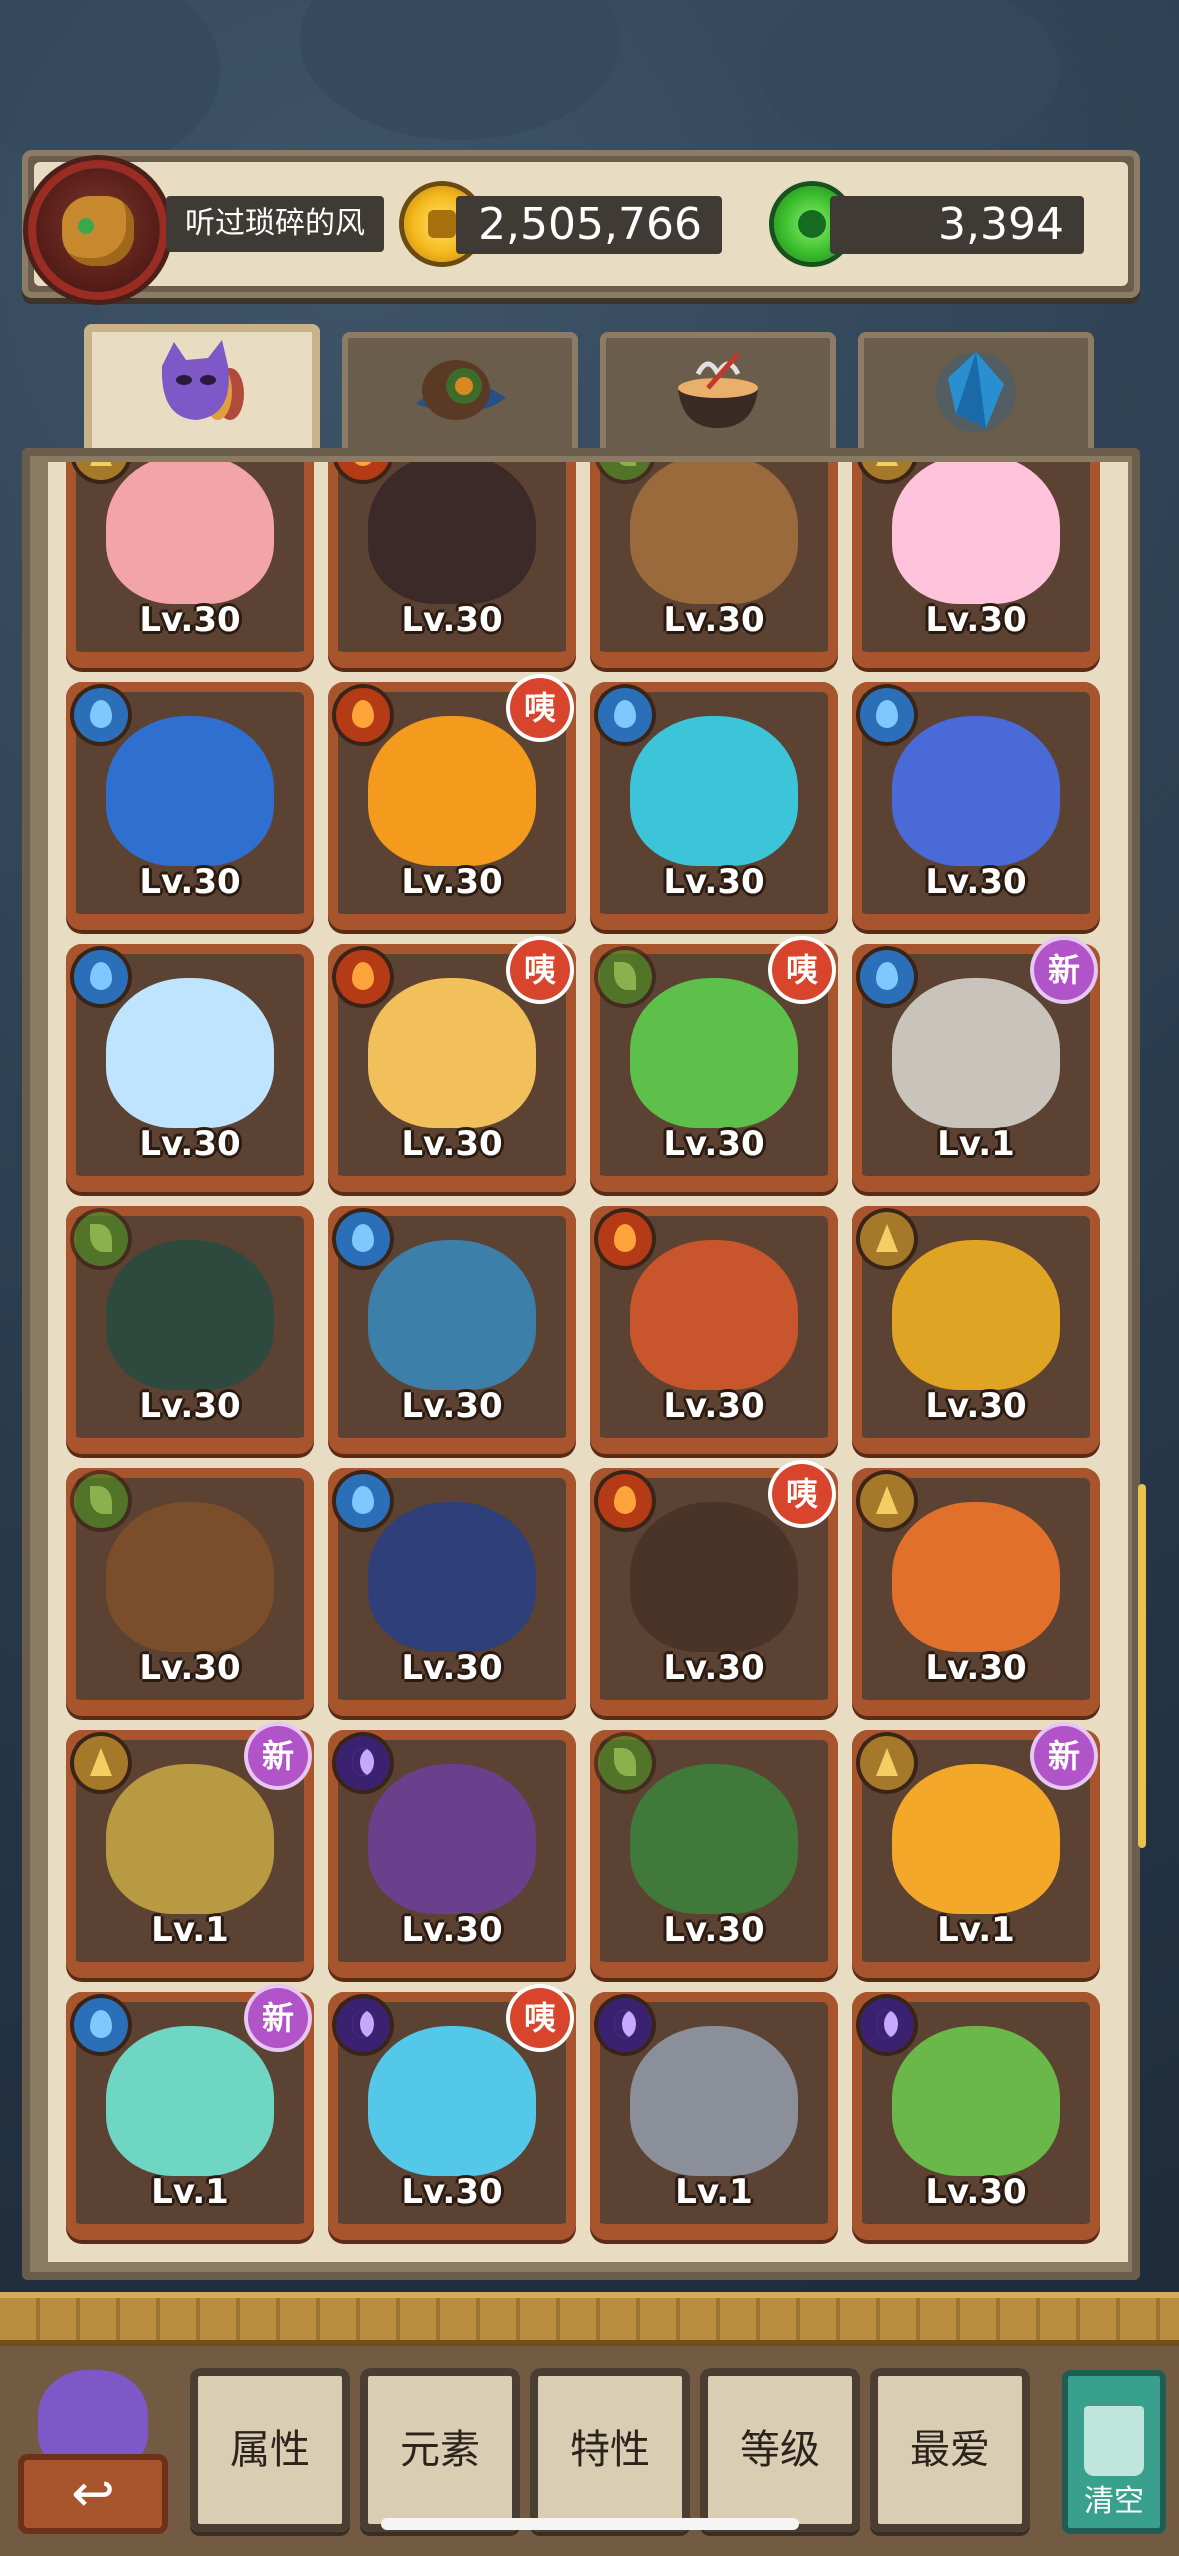 This screenshot has width=1179, height=2556. I want to click on back-button: ↩, so click(93, 2455).